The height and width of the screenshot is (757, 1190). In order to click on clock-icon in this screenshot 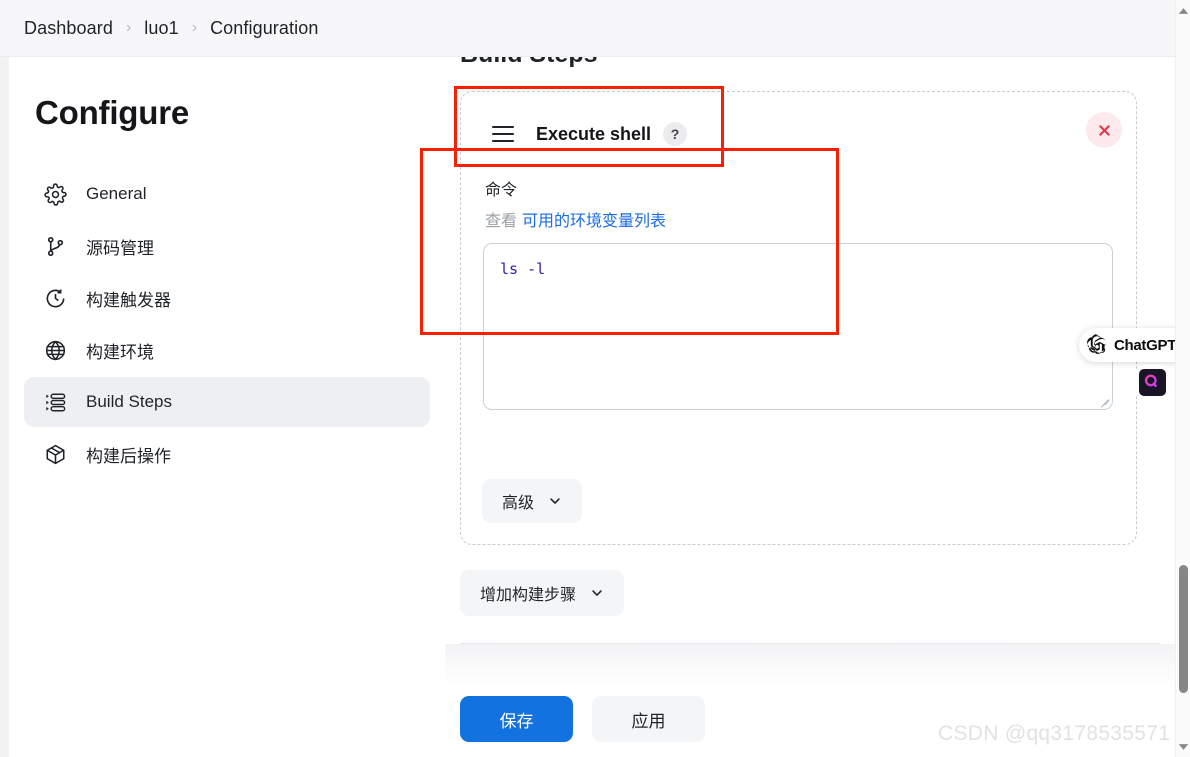, I will do `click(55, 298)`.